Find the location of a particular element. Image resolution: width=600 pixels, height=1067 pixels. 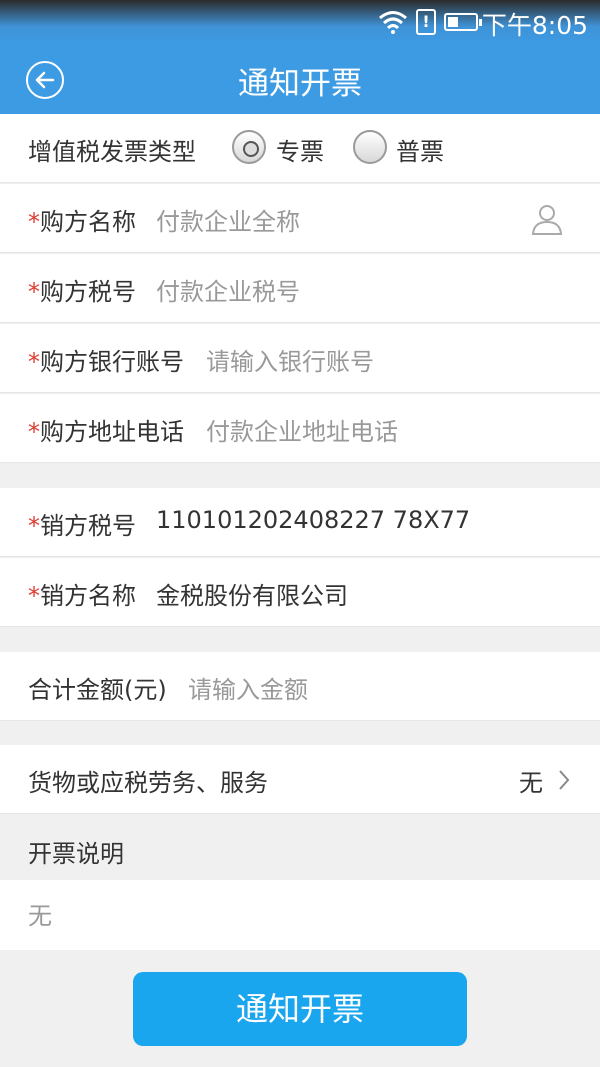

total-amount-input: 请输入金额 is located at coordinates (248, 687).